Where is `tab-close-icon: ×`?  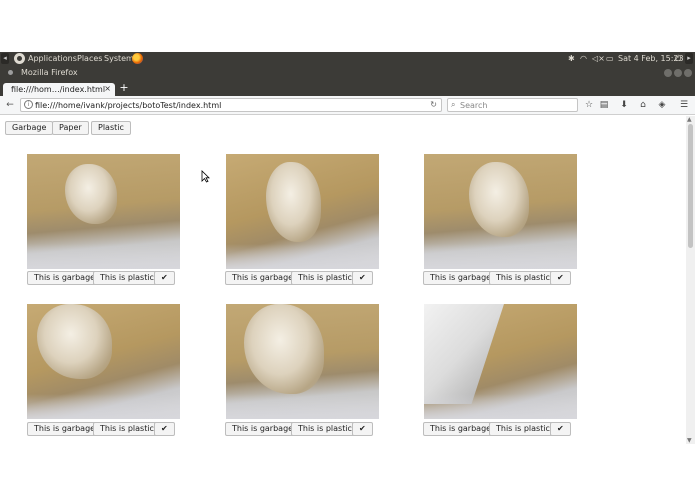
tab-close-icon: × is located at coordinates (107, 88).